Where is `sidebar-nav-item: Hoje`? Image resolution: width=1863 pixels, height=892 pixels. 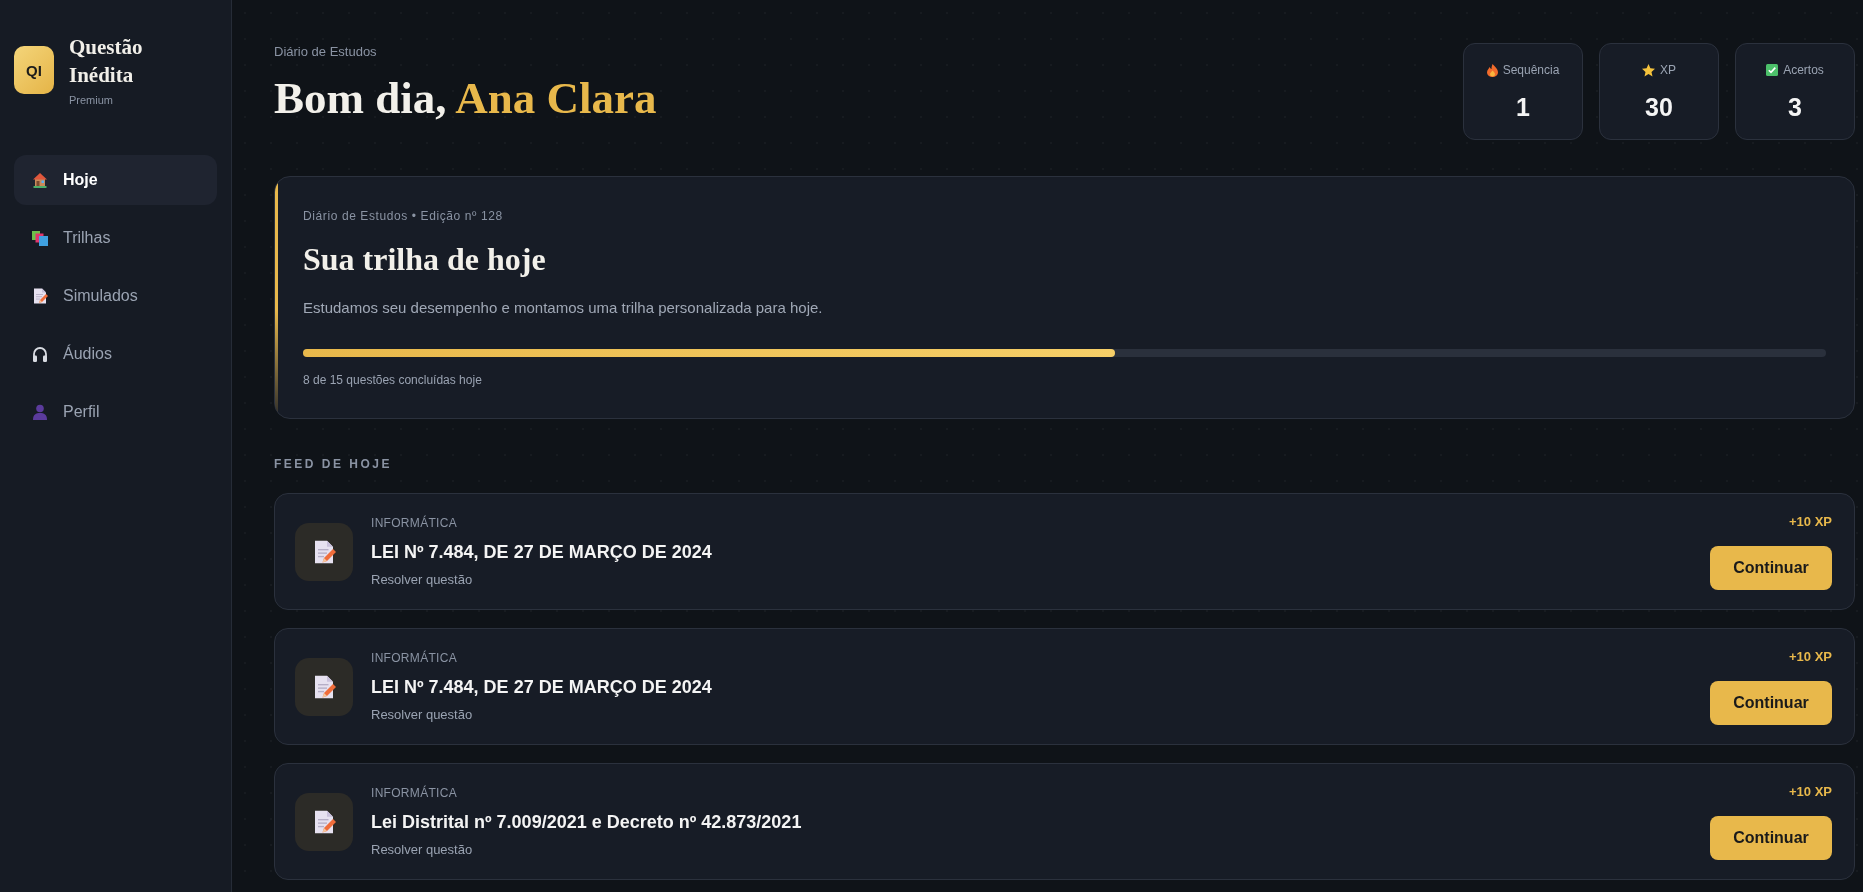
sidebar-nav-item: Hoje is located at coordinates (115, 180).